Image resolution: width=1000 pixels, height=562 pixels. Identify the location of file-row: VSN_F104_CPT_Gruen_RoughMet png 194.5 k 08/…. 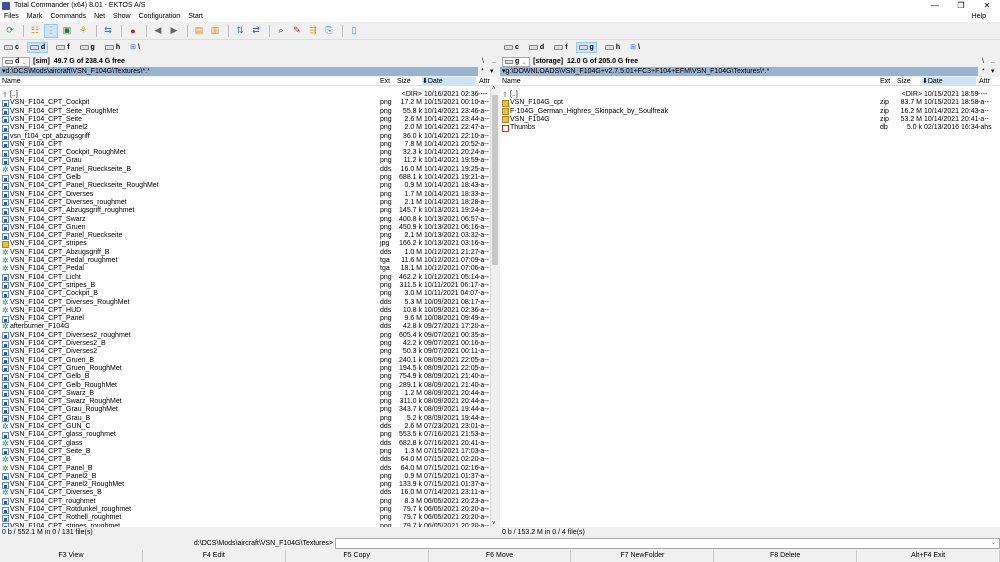
(245, 369).